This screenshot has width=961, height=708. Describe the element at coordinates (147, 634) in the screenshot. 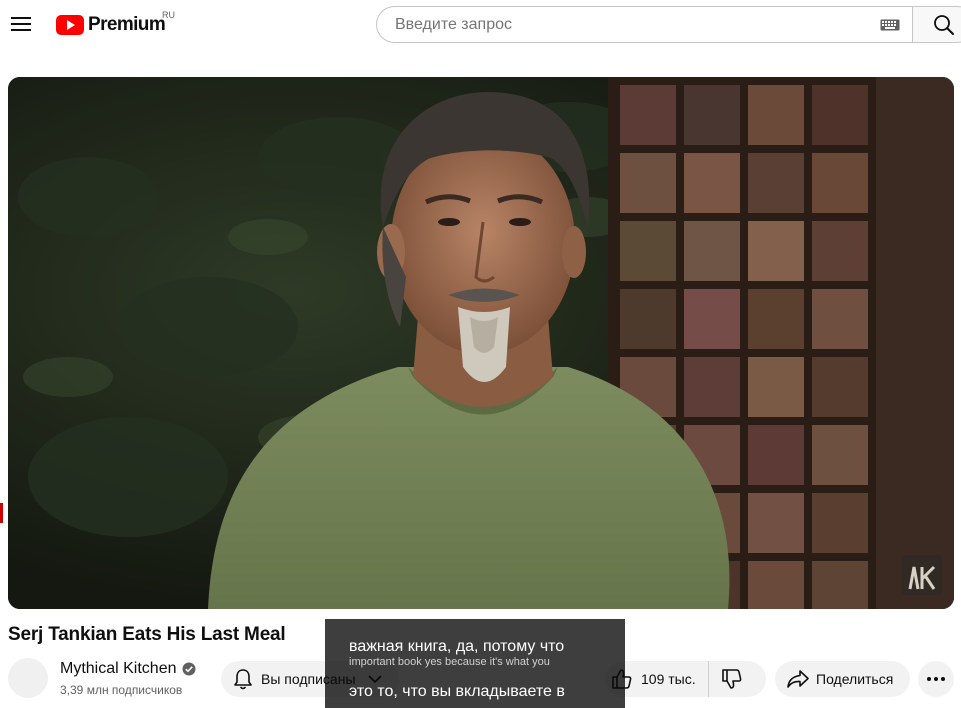

I see `video-title: Serj Tankian Eats His Last Meal` at that location.